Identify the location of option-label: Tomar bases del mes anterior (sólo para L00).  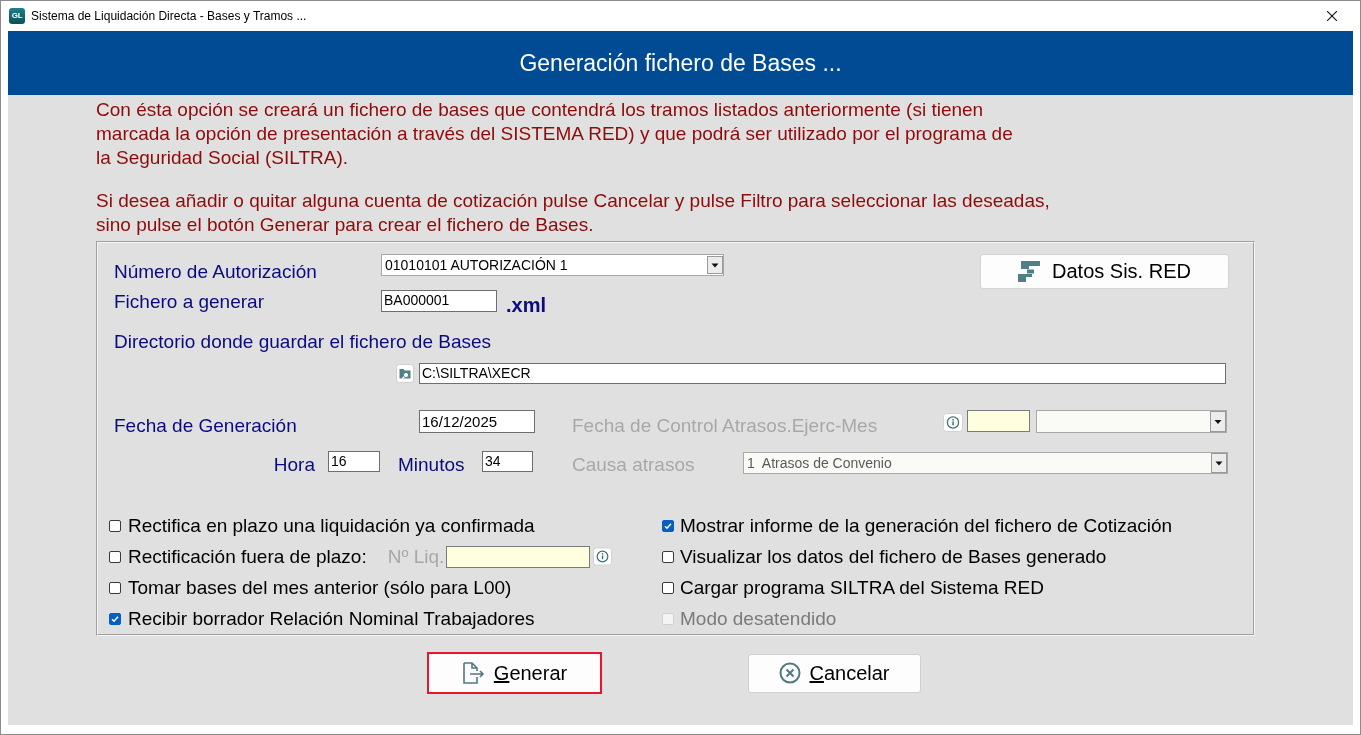
(320, 587).